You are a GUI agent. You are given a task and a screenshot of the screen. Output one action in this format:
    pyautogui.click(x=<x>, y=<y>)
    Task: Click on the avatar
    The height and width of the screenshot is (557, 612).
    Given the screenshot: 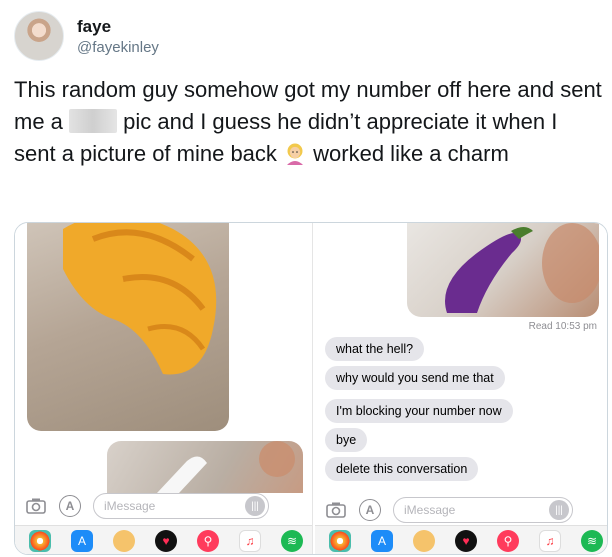 What is the action you would take?
    pyautogui.click(x=39, y=36)
    